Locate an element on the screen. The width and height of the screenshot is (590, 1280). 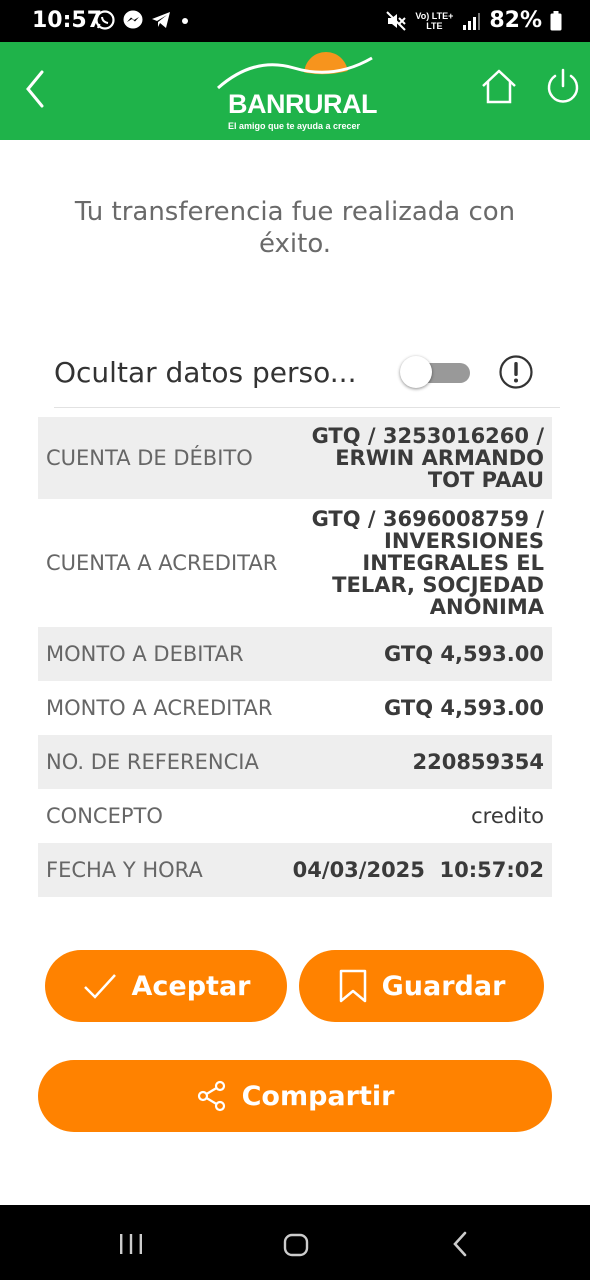
notification-dot-icon is located at coordinates (185, 21).